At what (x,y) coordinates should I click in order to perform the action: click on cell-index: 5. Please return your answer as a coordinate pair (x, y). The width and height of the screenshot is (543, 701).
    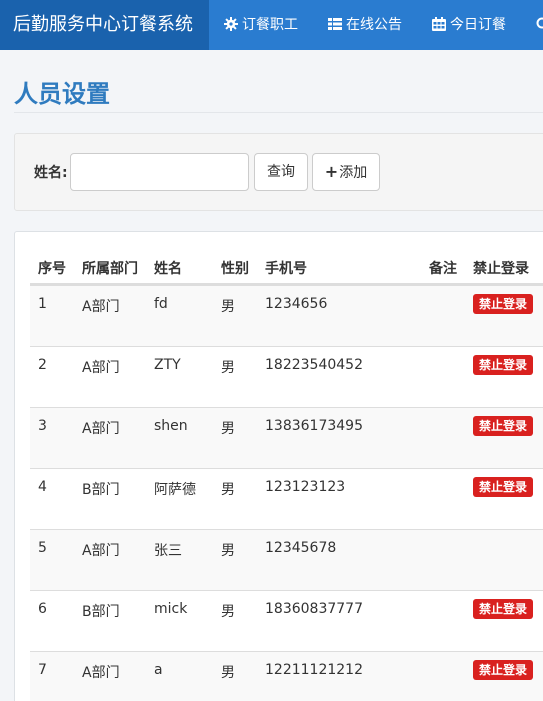
    Looking at the image, I should click on (42, 548).